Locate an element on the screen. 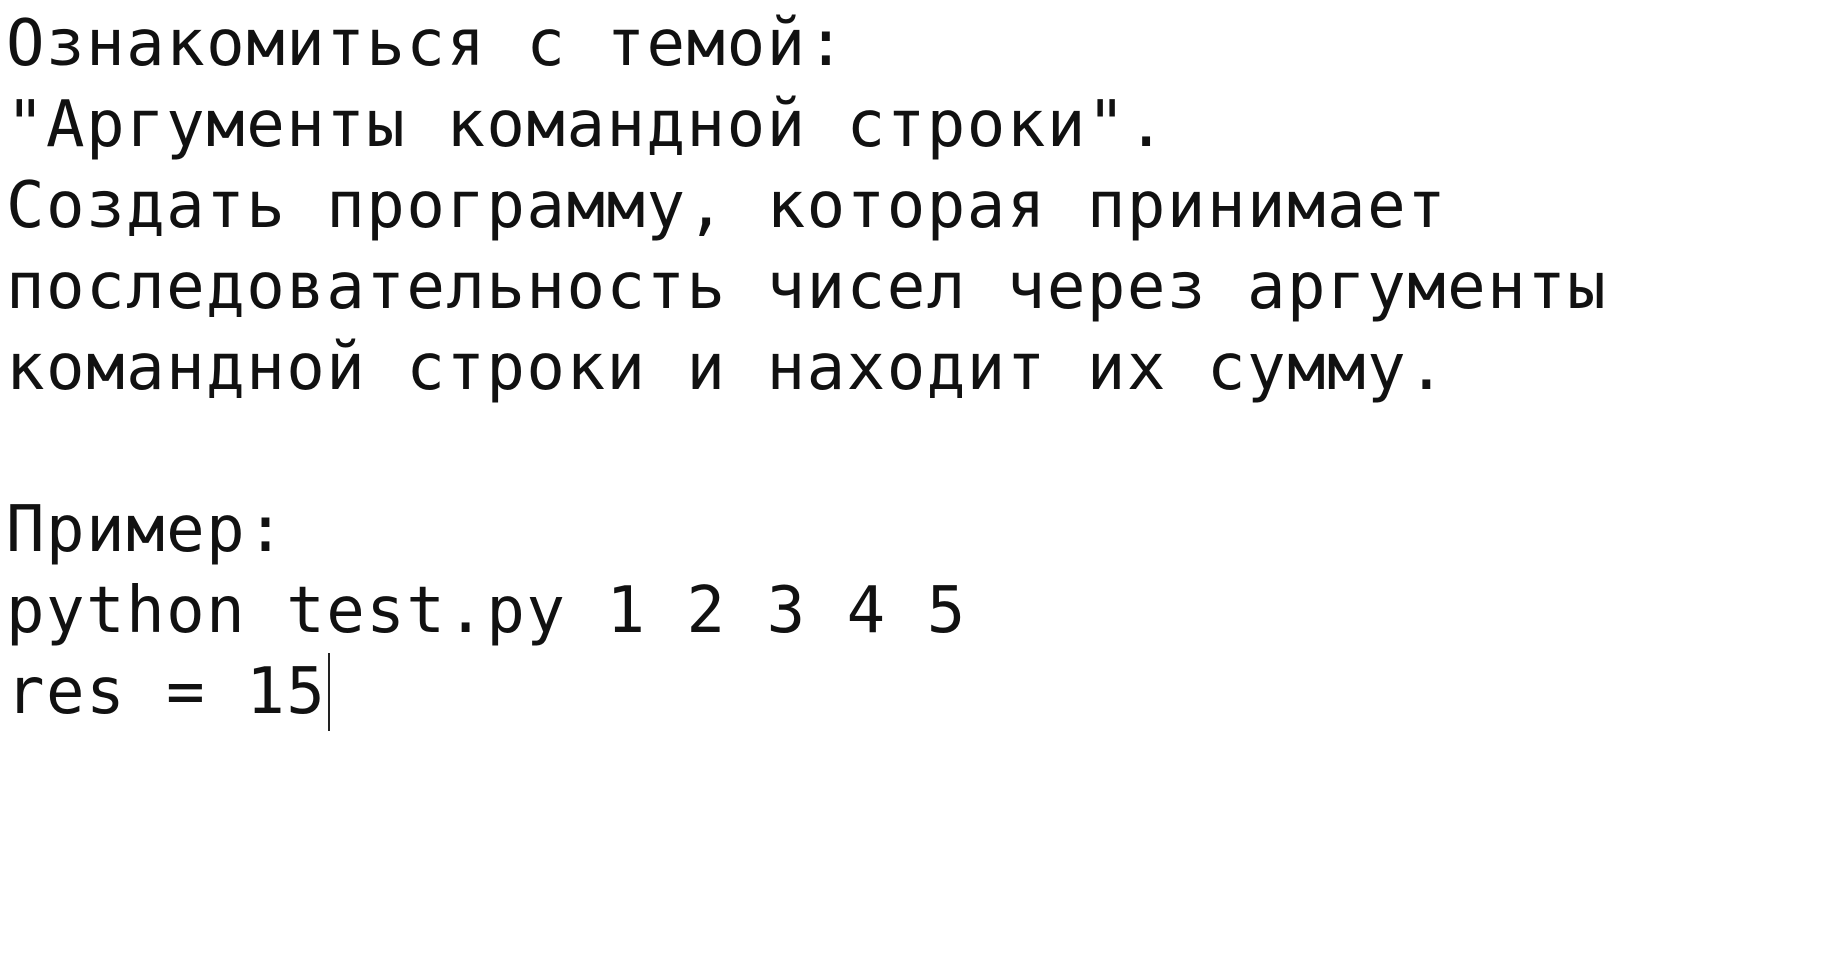 The width and height of the screenshot is (1835, 973). text-line: "Аргументы командной строки". is located at coordinates (586, 125).